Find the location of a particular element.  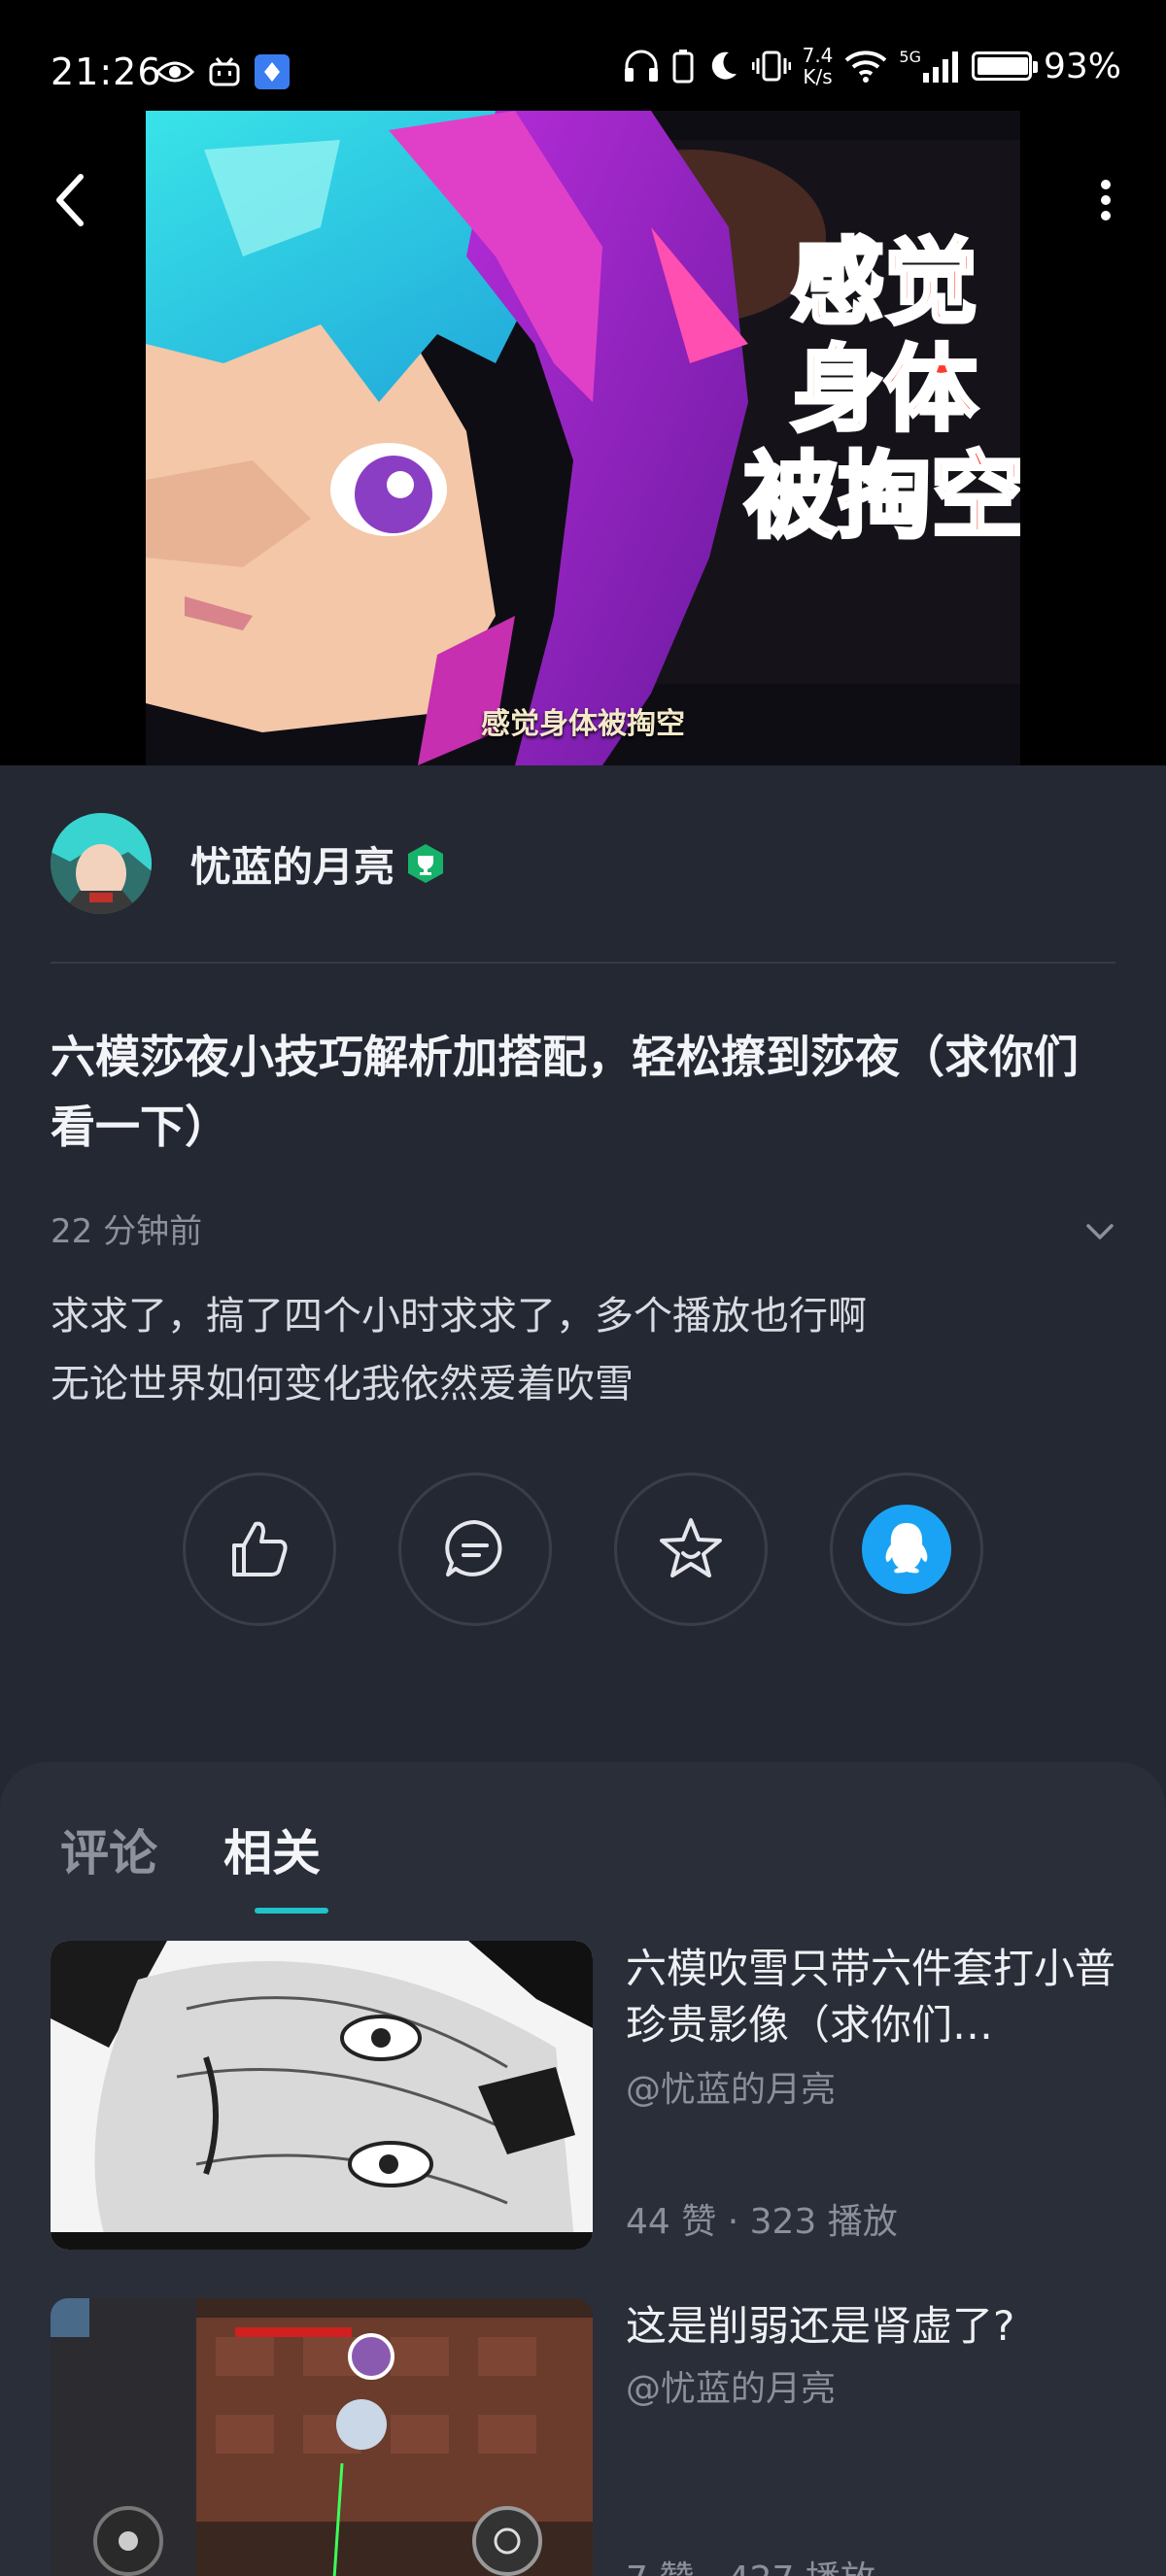

status-bar: 21:26 7.4 K/s 5G 93% is located at coordinates (583, 55).